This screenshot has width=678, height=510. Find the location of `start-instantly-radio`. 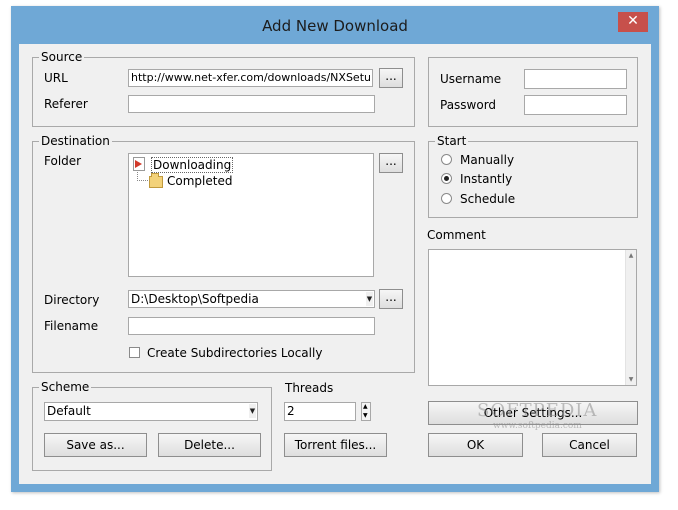

start-instantly-radio is located at coordinates (446, 178).